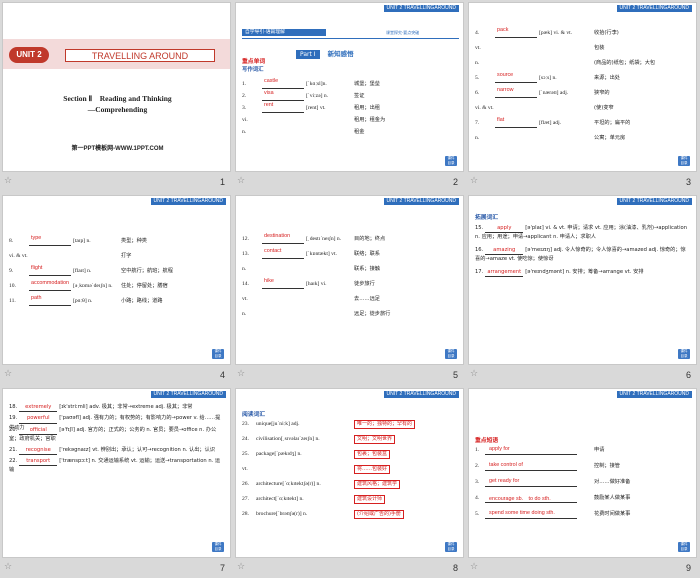  What do you see at coordinates (38, 419) in the screenshot?
I see `answer-word: powerful` at bounding box center [38, 419].